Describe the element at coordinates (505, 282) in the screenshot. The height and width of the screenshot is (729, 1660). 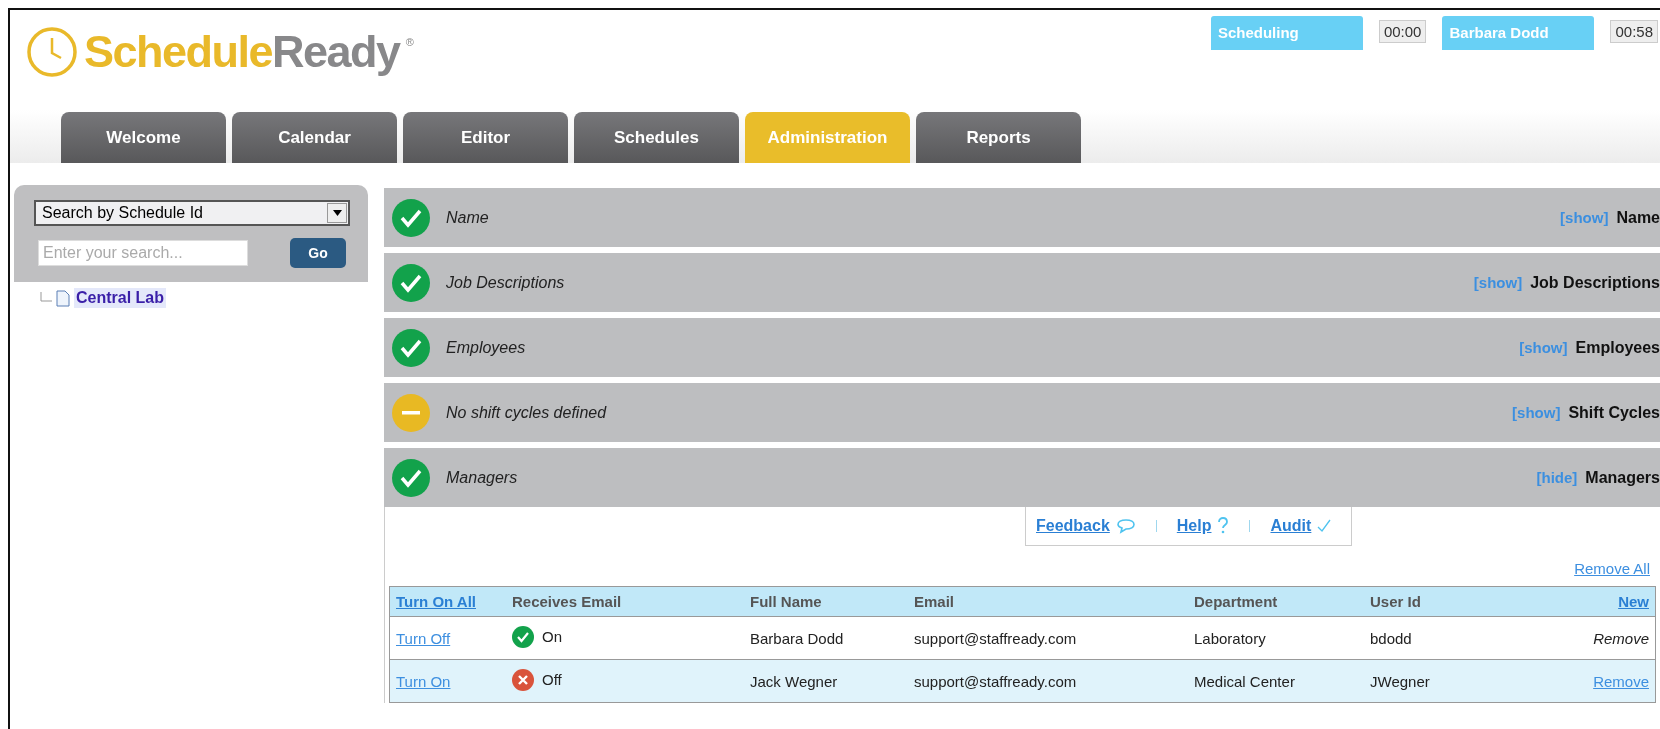
I see `section-summary: Job Descriptions` at that location.